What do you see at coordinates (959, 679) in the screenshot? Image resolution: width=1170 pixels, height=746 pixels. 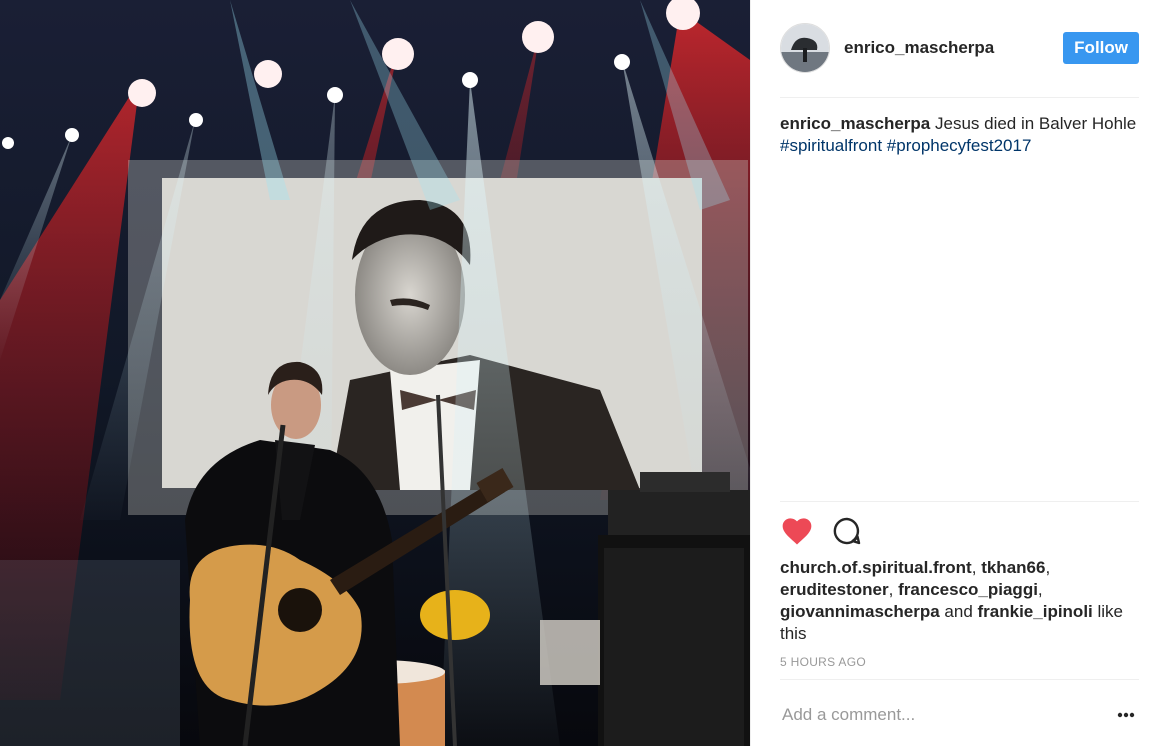 I see `comment-divider` at bounding box center [959, 679].